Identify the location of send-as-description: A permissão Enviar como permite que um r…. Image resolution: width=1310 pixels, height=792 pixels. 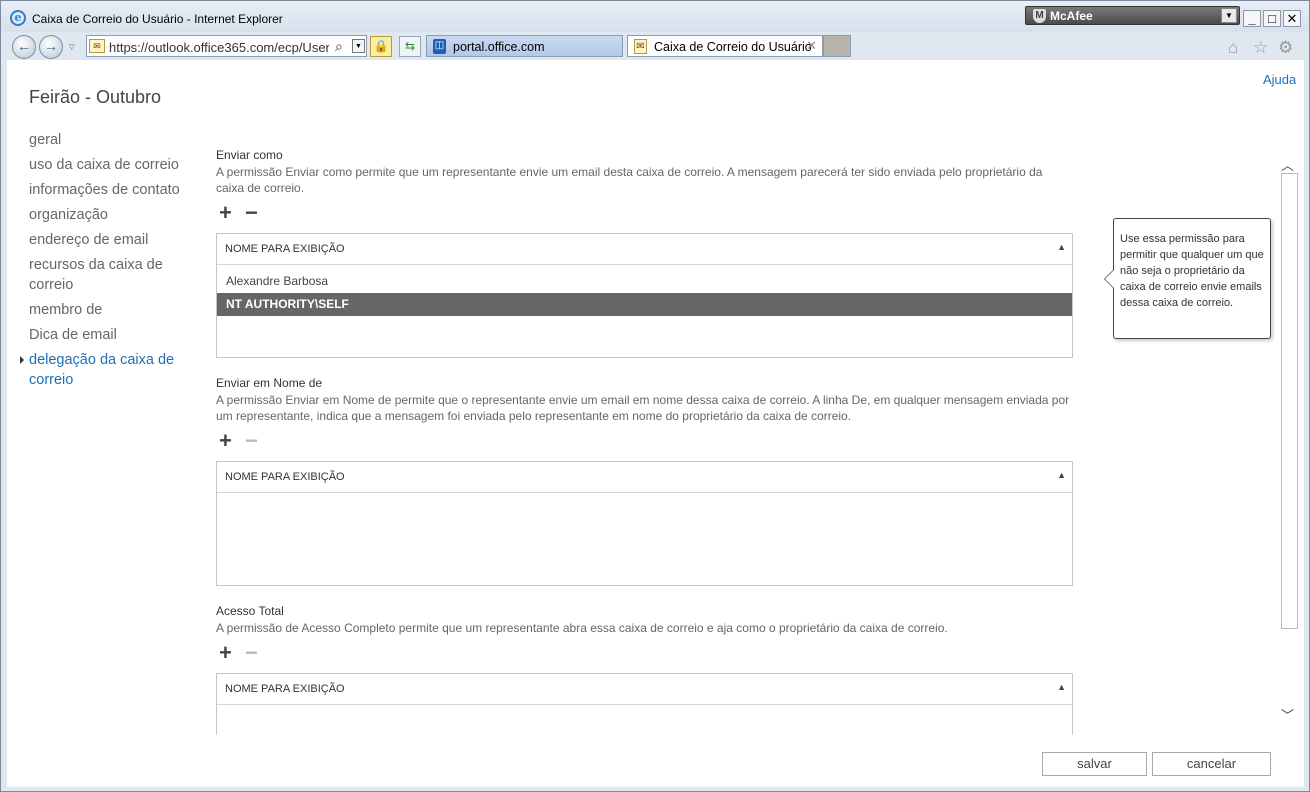
(629, 180).